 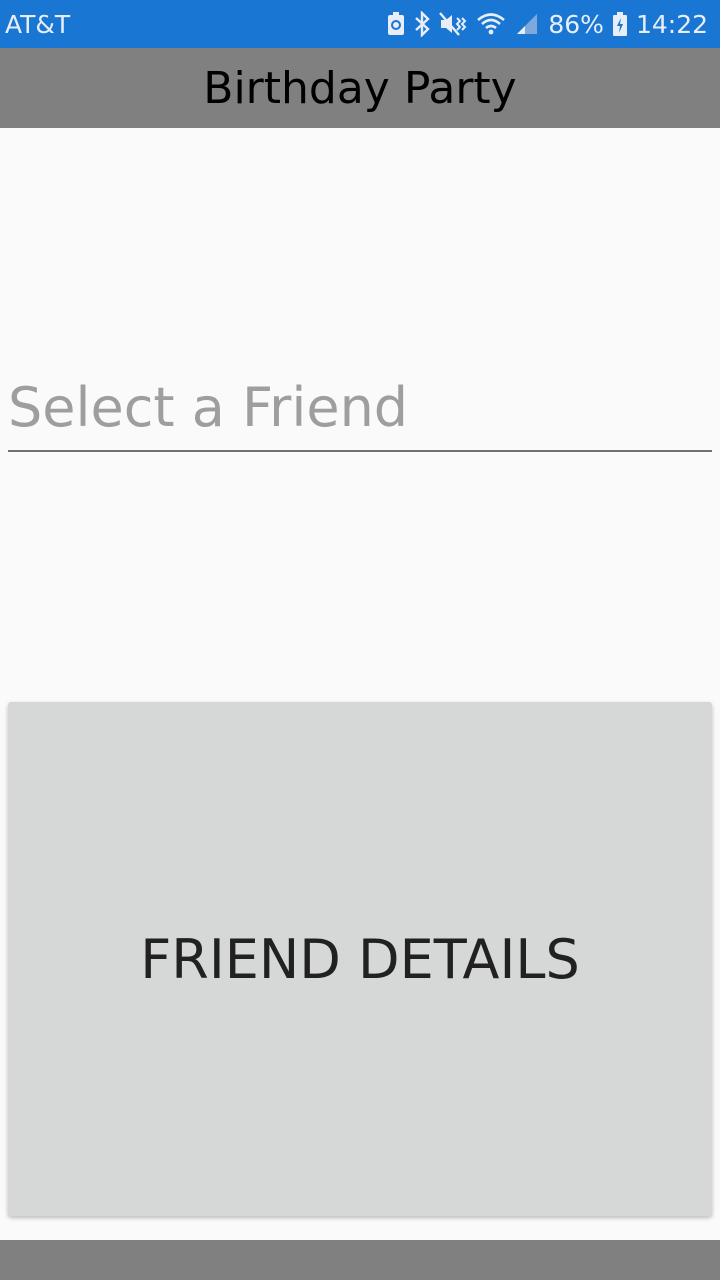 I want to click on friend-picker: Select a Friend, so click(x=360, y=410).